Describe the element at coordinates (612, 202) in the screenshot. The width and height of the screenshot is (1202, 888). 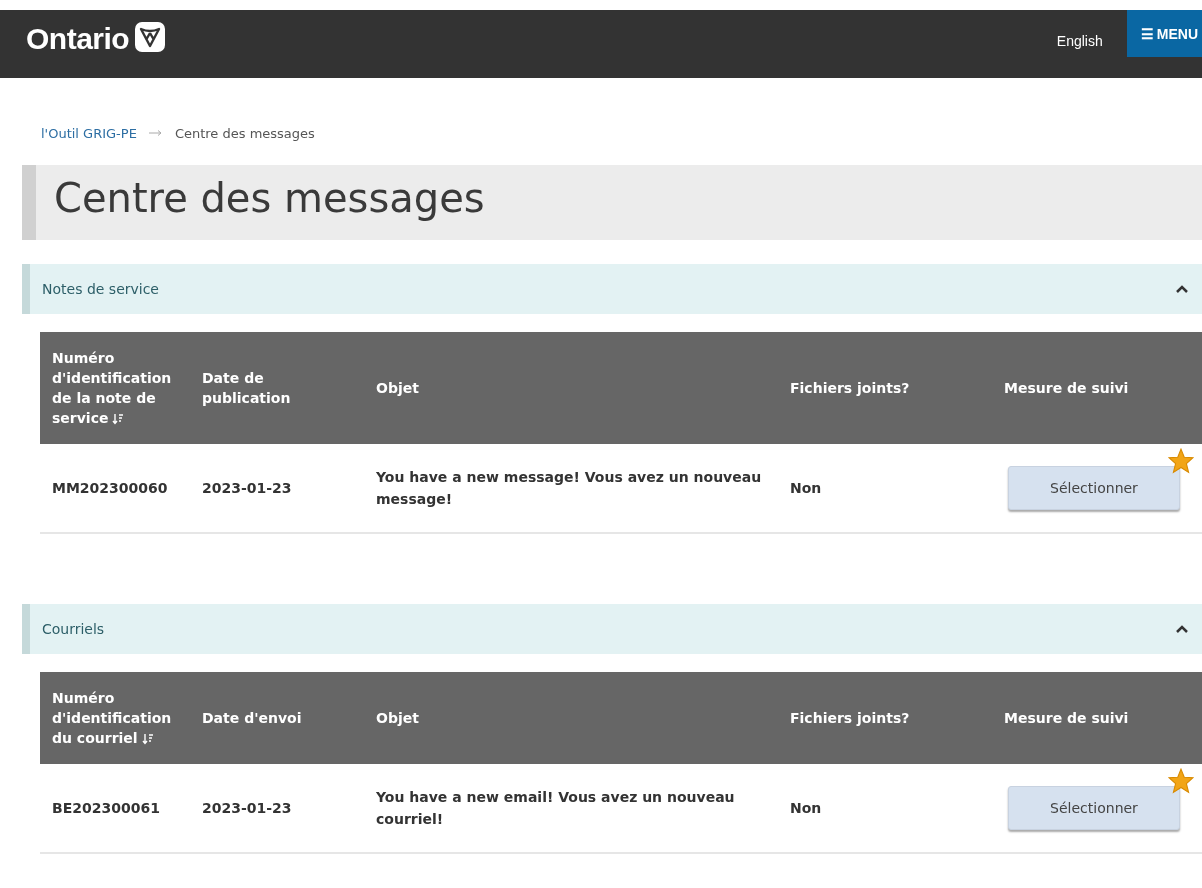
I see `page-title: Centre des messages` at that location.